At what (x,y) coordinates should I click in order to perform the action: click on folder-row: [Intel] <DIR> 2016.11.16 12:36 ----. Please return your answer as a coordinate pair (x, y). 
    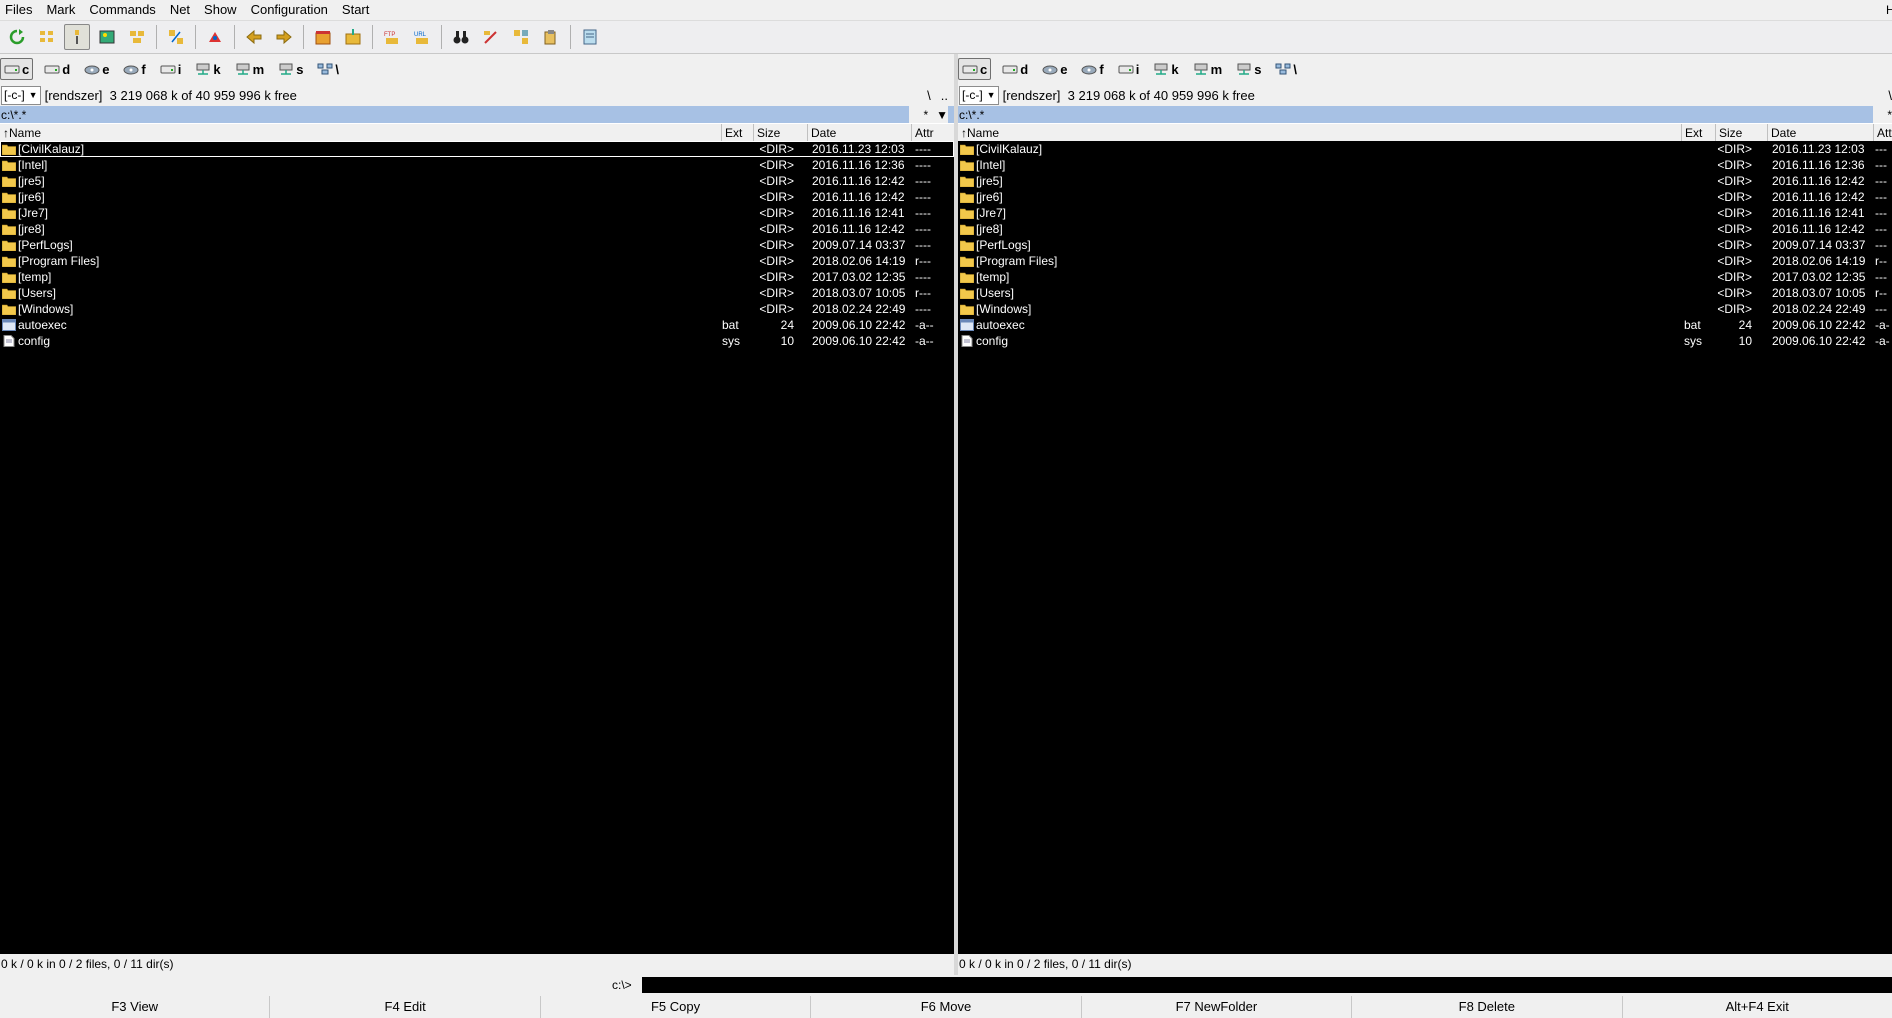
    Looking at the image, I should click on (477, 165).